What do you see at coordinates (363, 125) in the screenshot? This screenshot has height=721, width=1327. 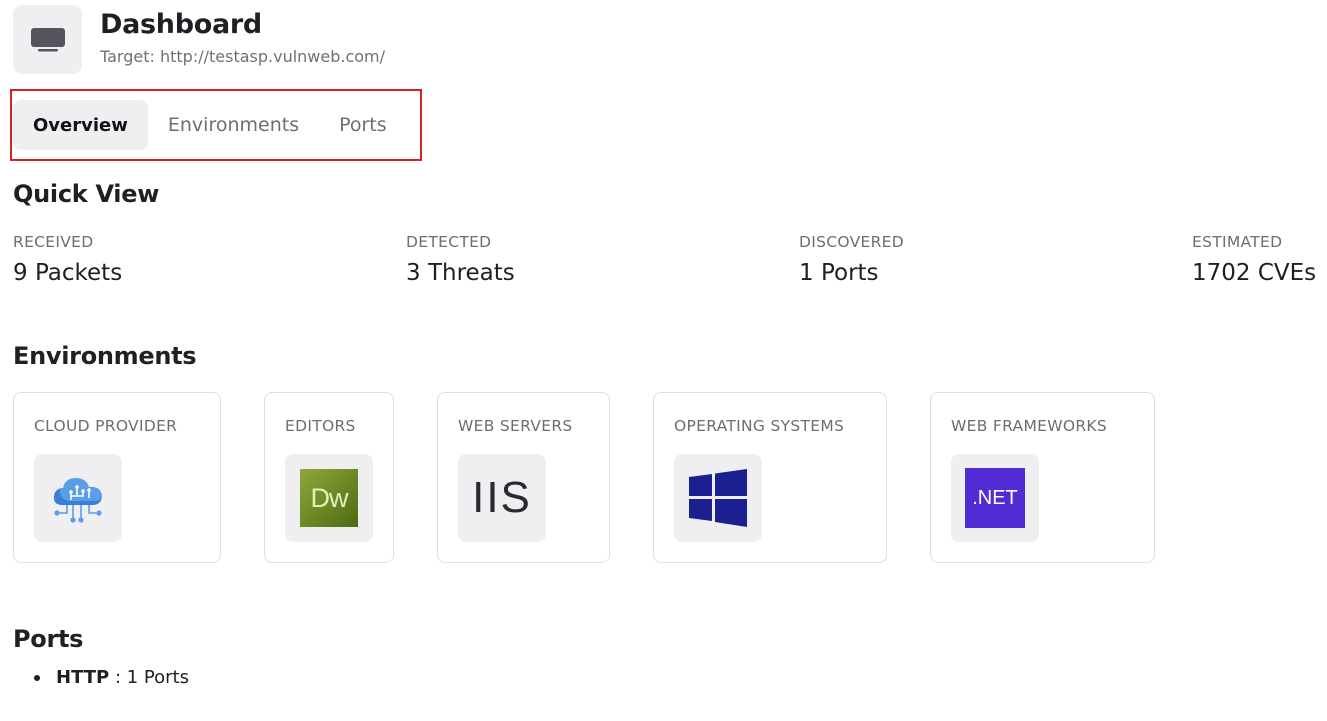 I see `tab-ports: Ports` at bounding box center [363, 125].